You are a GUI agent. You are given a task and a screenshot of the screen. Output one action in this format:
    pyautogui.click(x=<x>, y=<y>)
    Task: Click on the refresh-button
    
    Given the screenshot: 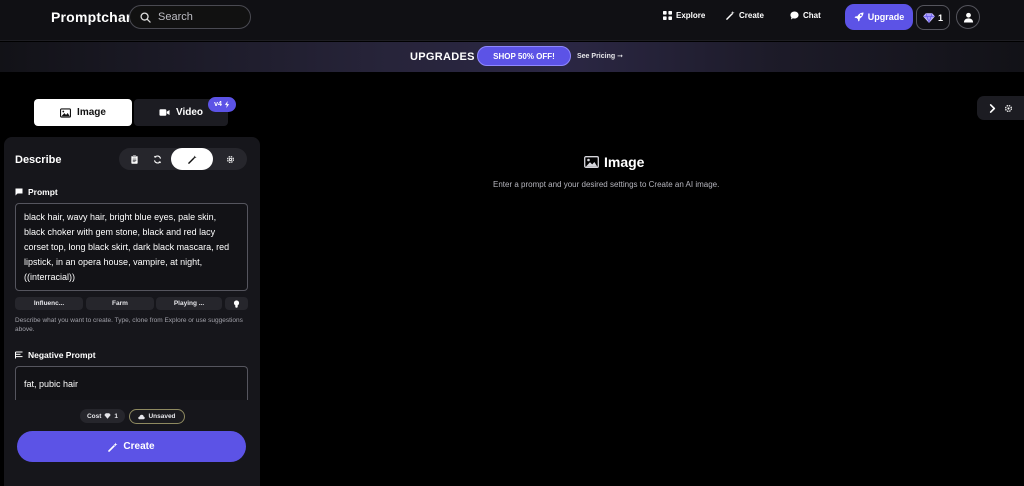 What is the action you would take?
    pyautogui.click(x=157, y=159)
    